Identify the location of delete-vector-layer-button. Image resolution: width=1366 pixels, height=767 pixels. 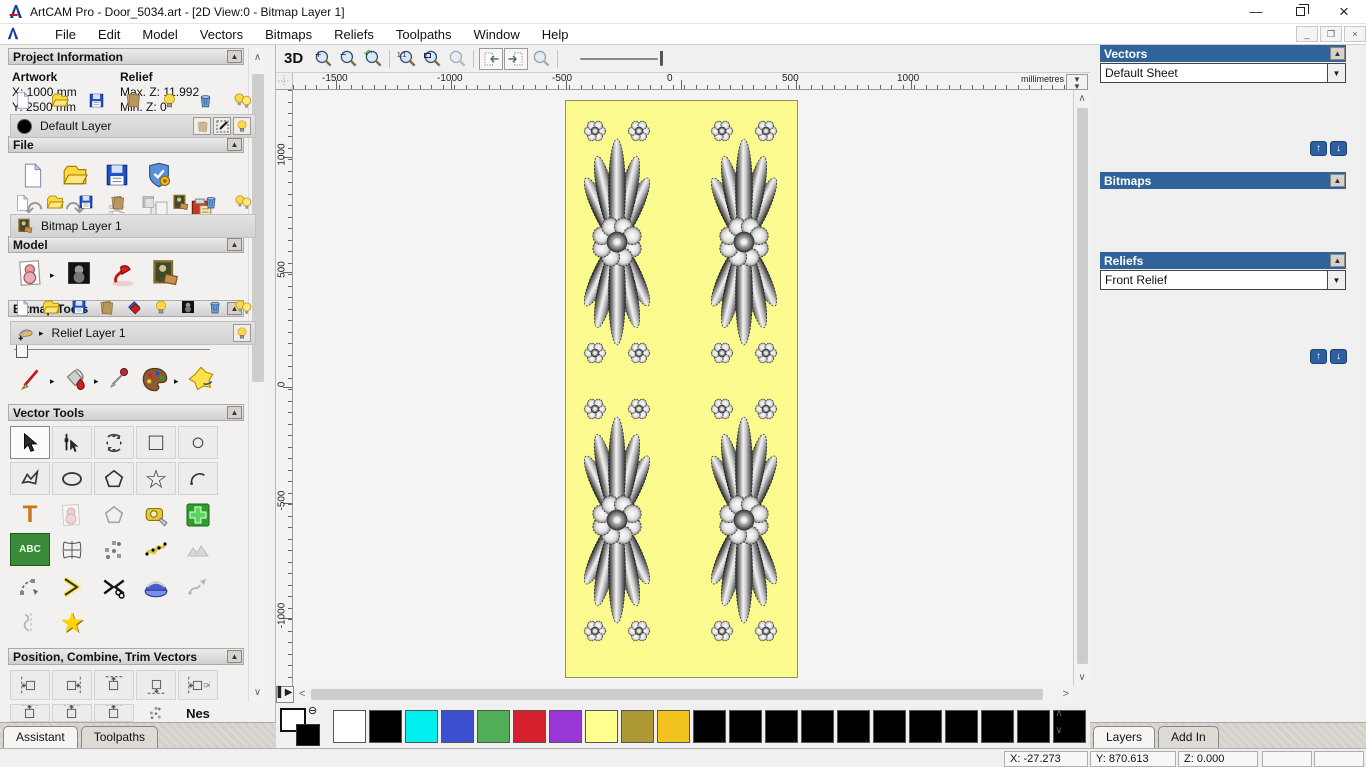
(205, 100).